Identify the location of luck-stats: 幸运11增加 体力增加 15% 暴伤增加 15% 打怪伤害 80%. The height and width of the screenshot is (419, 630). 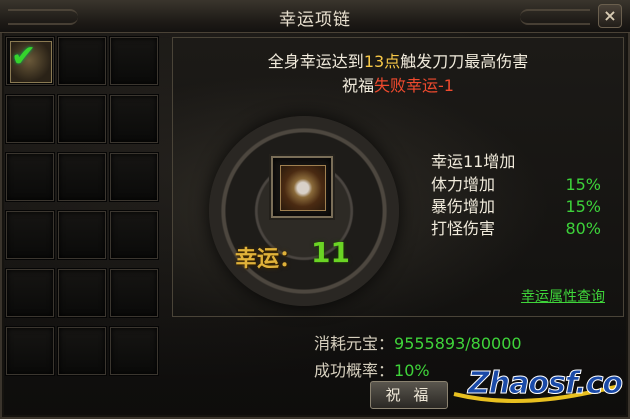
(516, 194).